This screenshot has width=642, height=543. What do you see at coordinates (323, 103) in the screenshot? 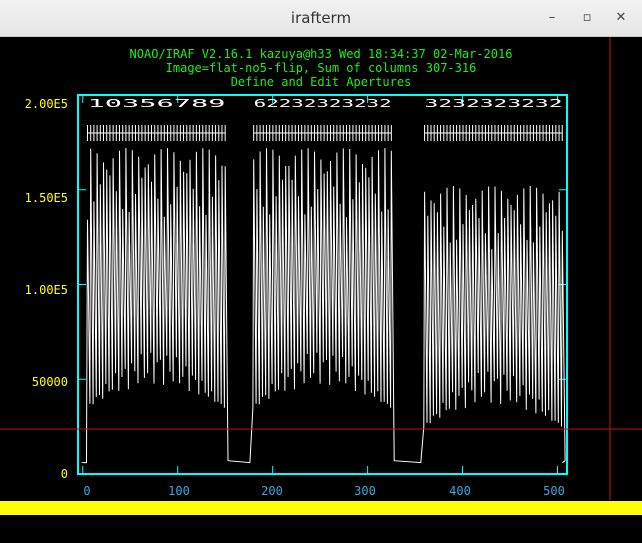
I see `aperture-label: 62232323232` at bounding box center [323, 103].